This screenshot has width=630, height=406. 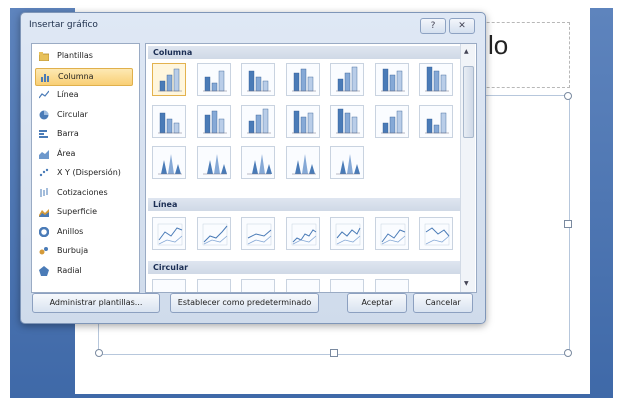 I want to click on resize-handle-bottom-left, so click(x=99, y=353).